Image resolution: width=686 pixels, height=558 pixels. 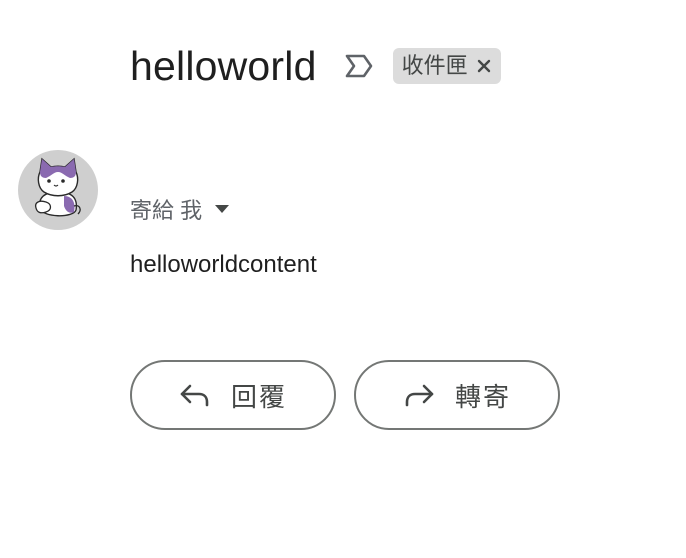 I want to click on sender-avatar, so click(x=58, y=190).